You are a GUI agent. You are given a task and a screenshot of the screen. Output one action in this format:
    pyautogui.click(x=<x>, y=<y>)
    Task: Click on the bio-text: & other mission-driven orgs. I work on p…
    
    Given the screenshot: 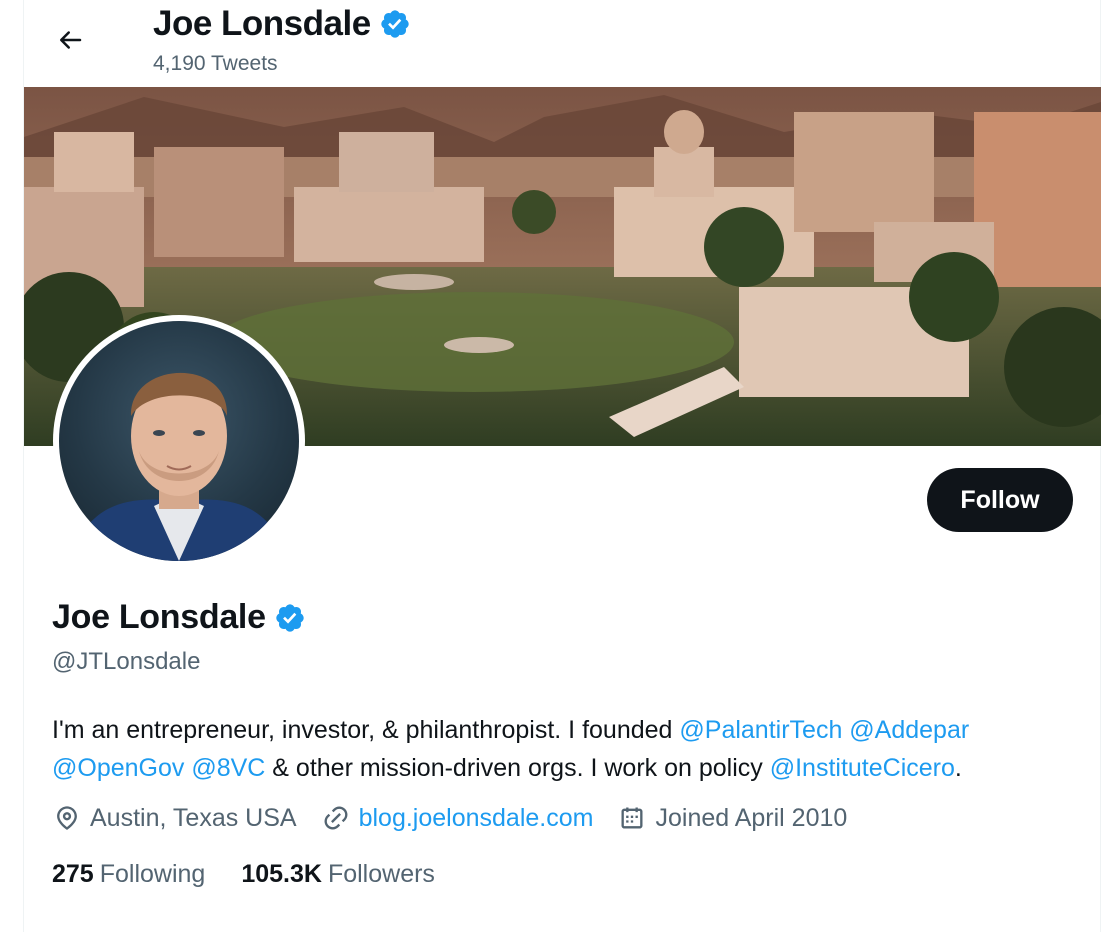 What is the action you would take?
    pyautogui.click(x=517, y=768)
    